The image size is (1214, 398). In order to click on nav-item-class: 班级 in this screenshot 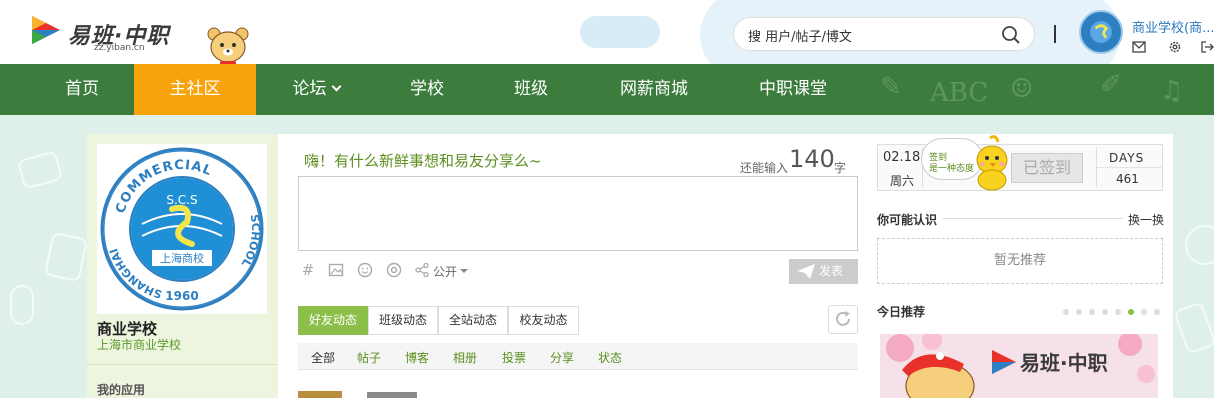, I will do `click(531, 89)`.